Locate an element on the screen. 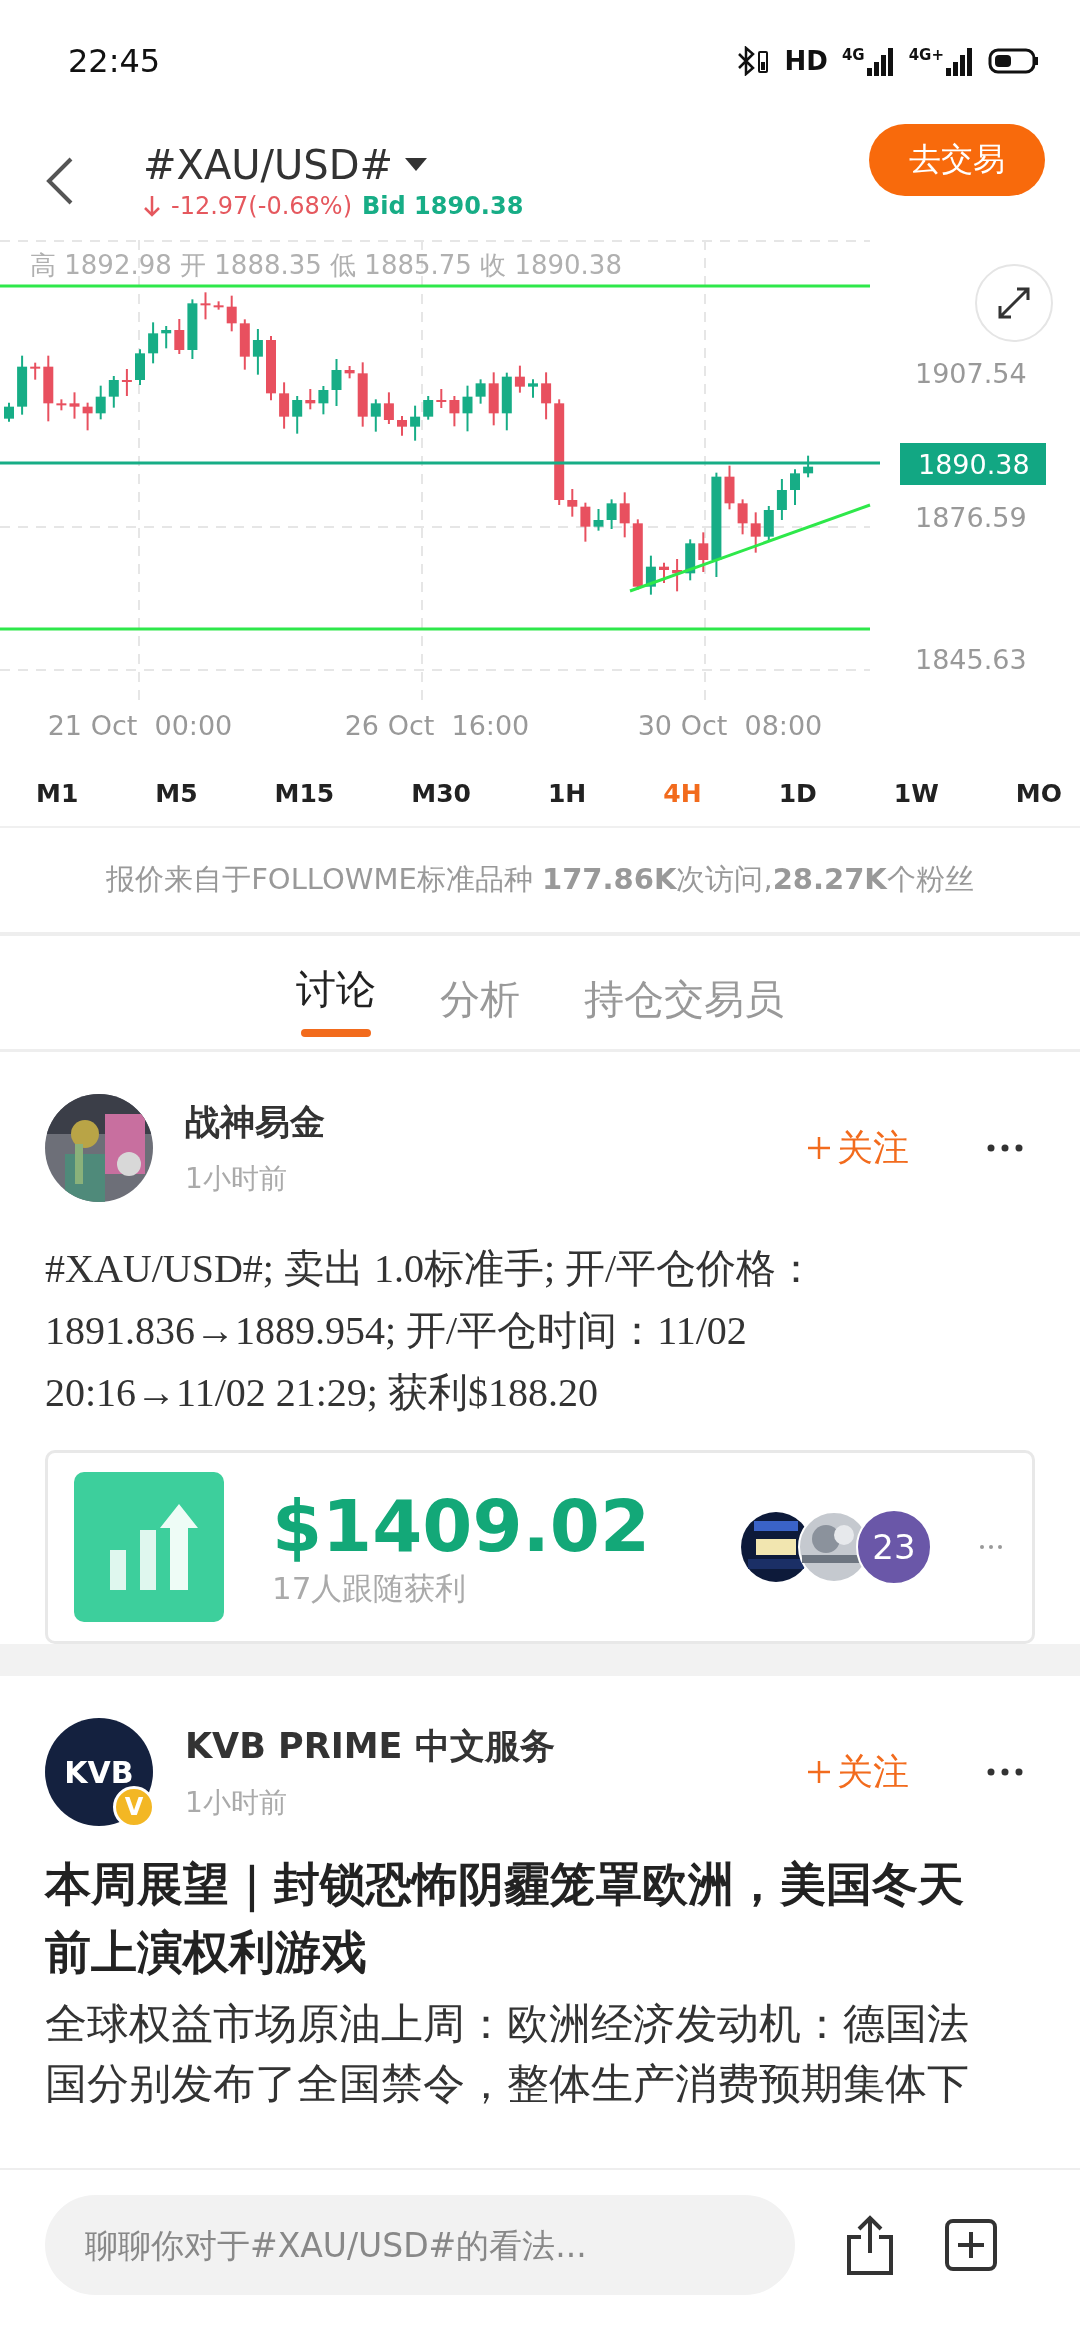 The height and width of the screenshot is (2340, 1080). follower-count: 23 is located at coordinates (894, 1547).